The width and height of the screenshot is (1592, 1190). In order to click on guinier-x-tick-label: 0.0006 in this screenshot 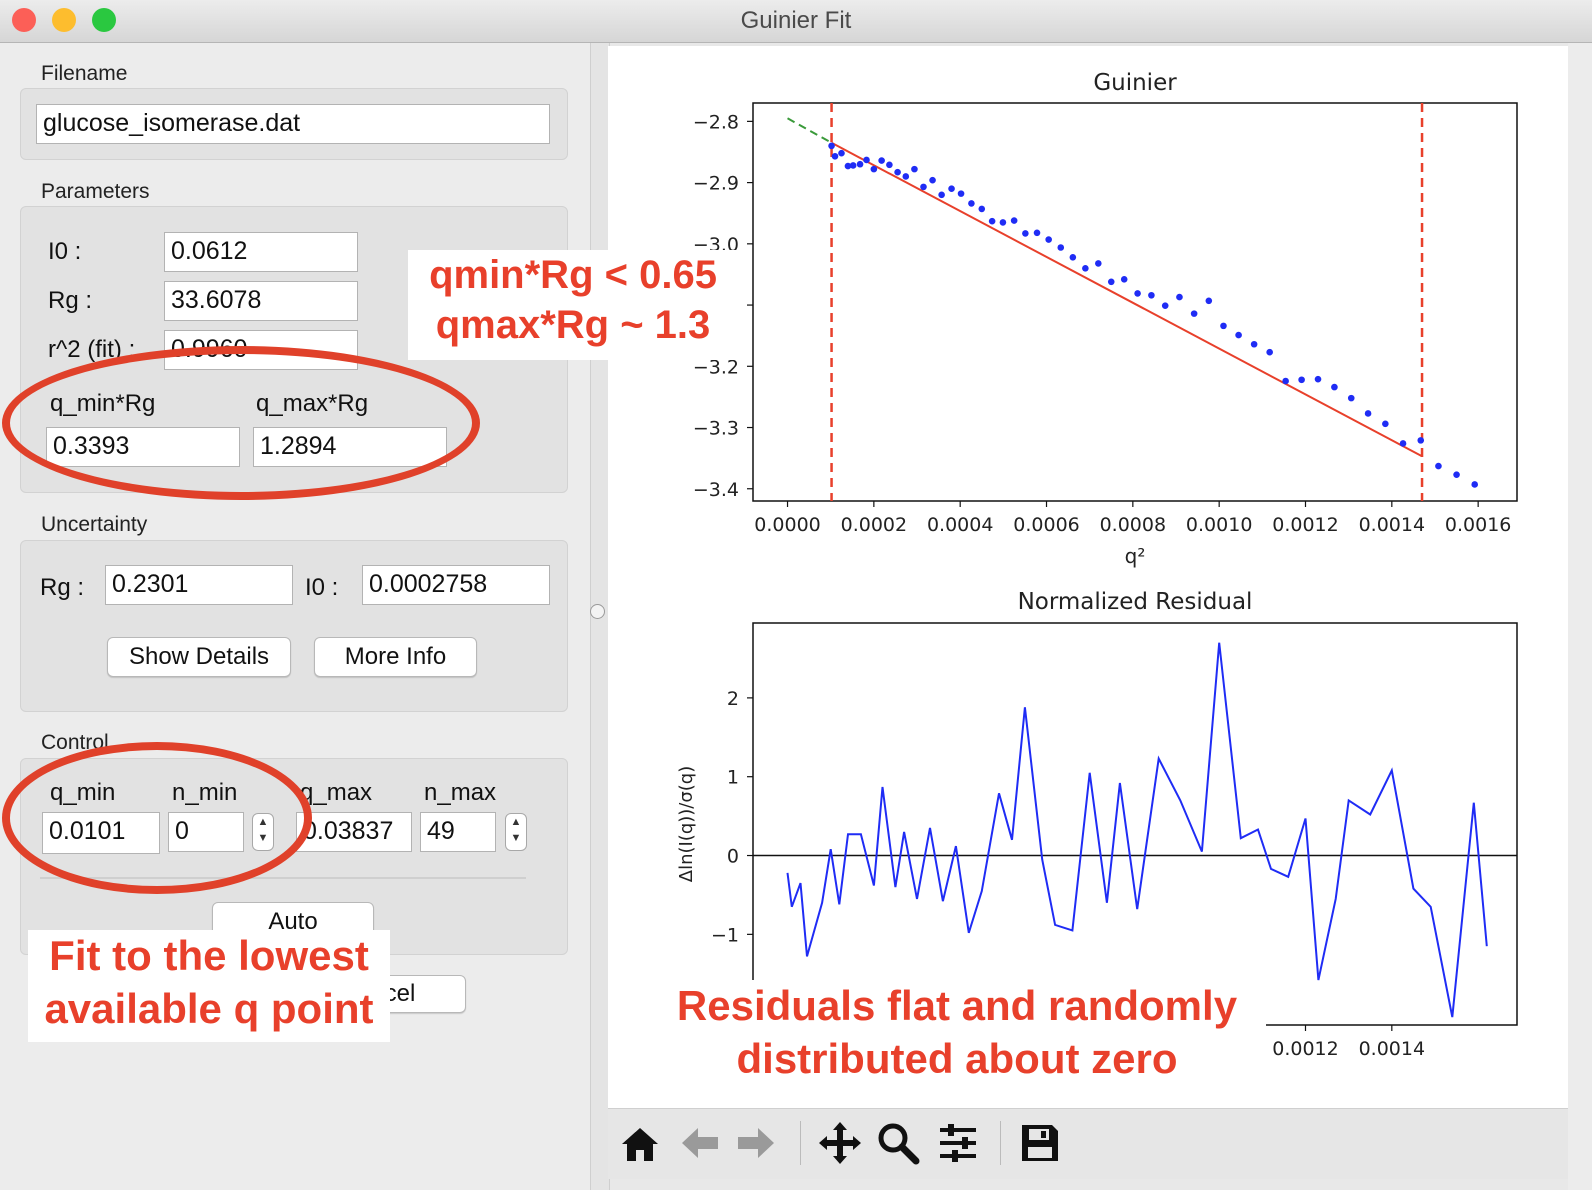, I will do `click(1046, 525)`.